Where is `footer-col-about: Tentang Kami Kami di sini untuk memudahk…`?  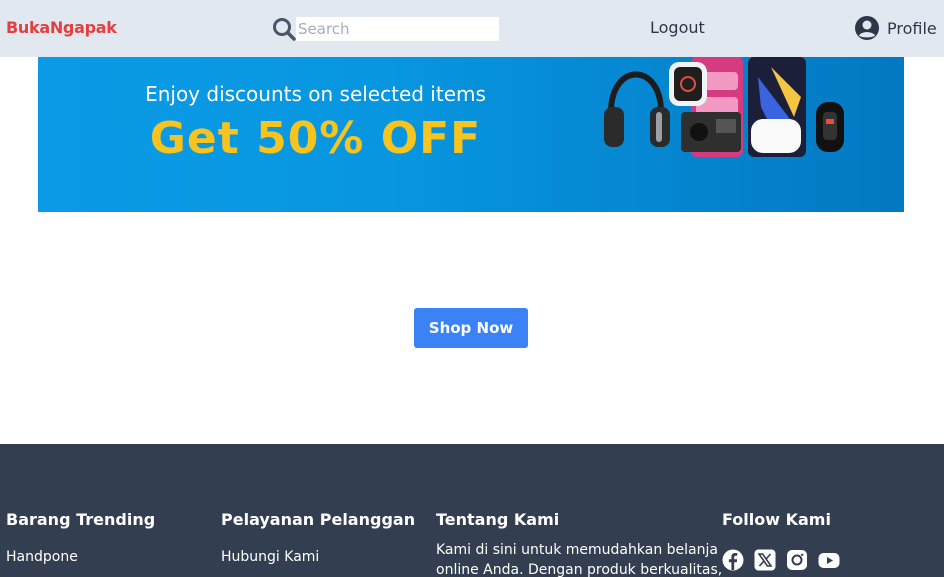 footer-col-about: Tentang Kami Kami di sini untuk memudahk… is located at coordinates (579, 543).